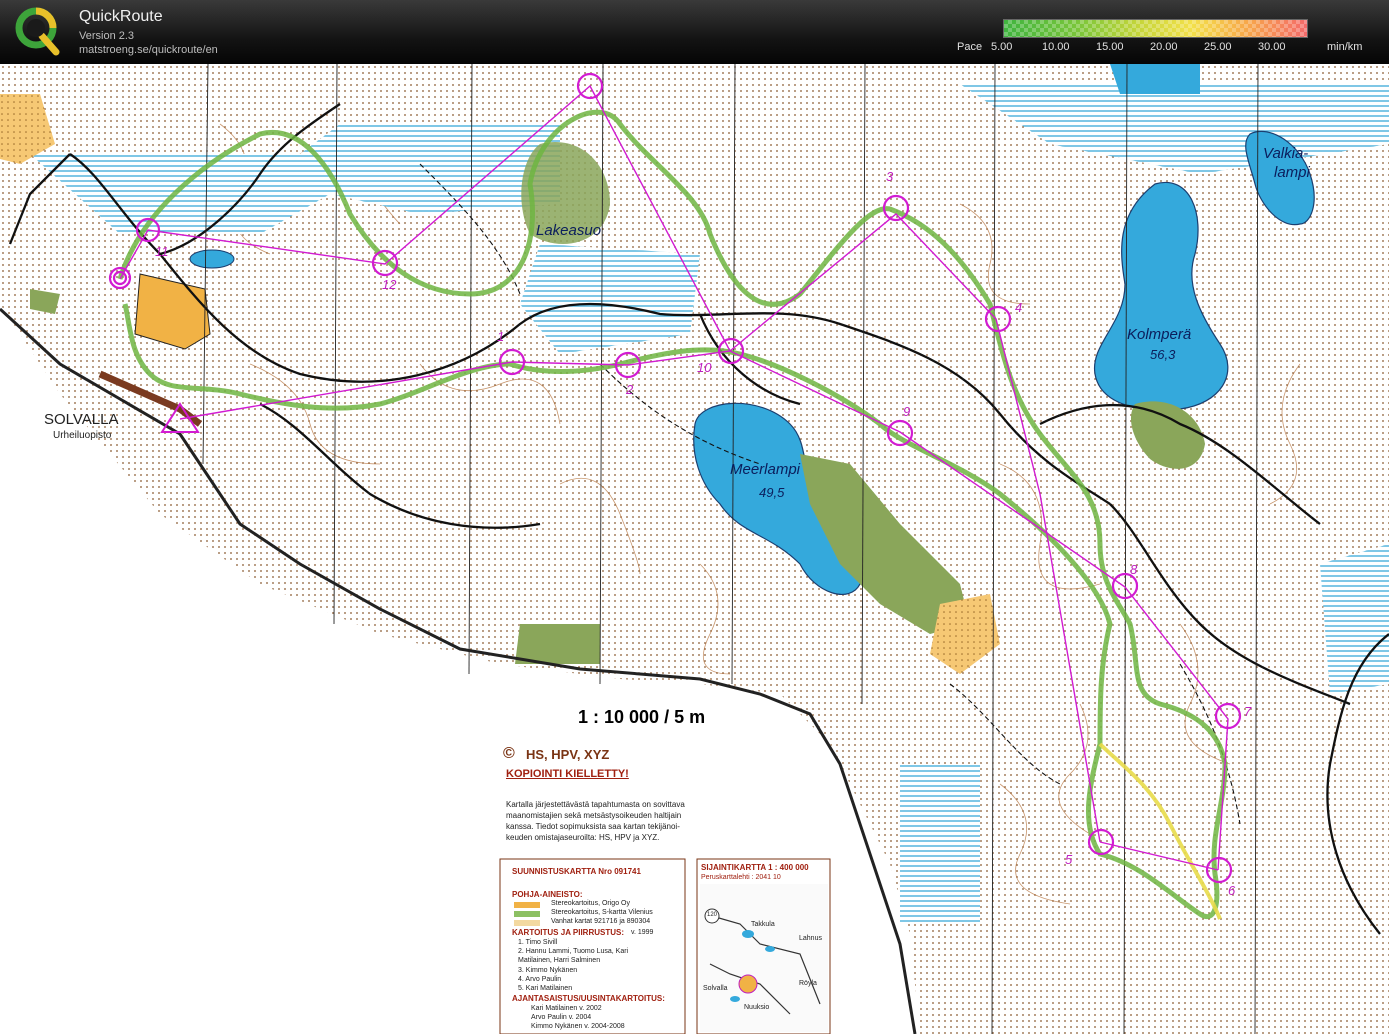  What do you see at coordinates (601, 921) in the screenshot?
I see `pohja-line: Vanhat kartat 921716 ja 890304` at bounding box center [601, 921].